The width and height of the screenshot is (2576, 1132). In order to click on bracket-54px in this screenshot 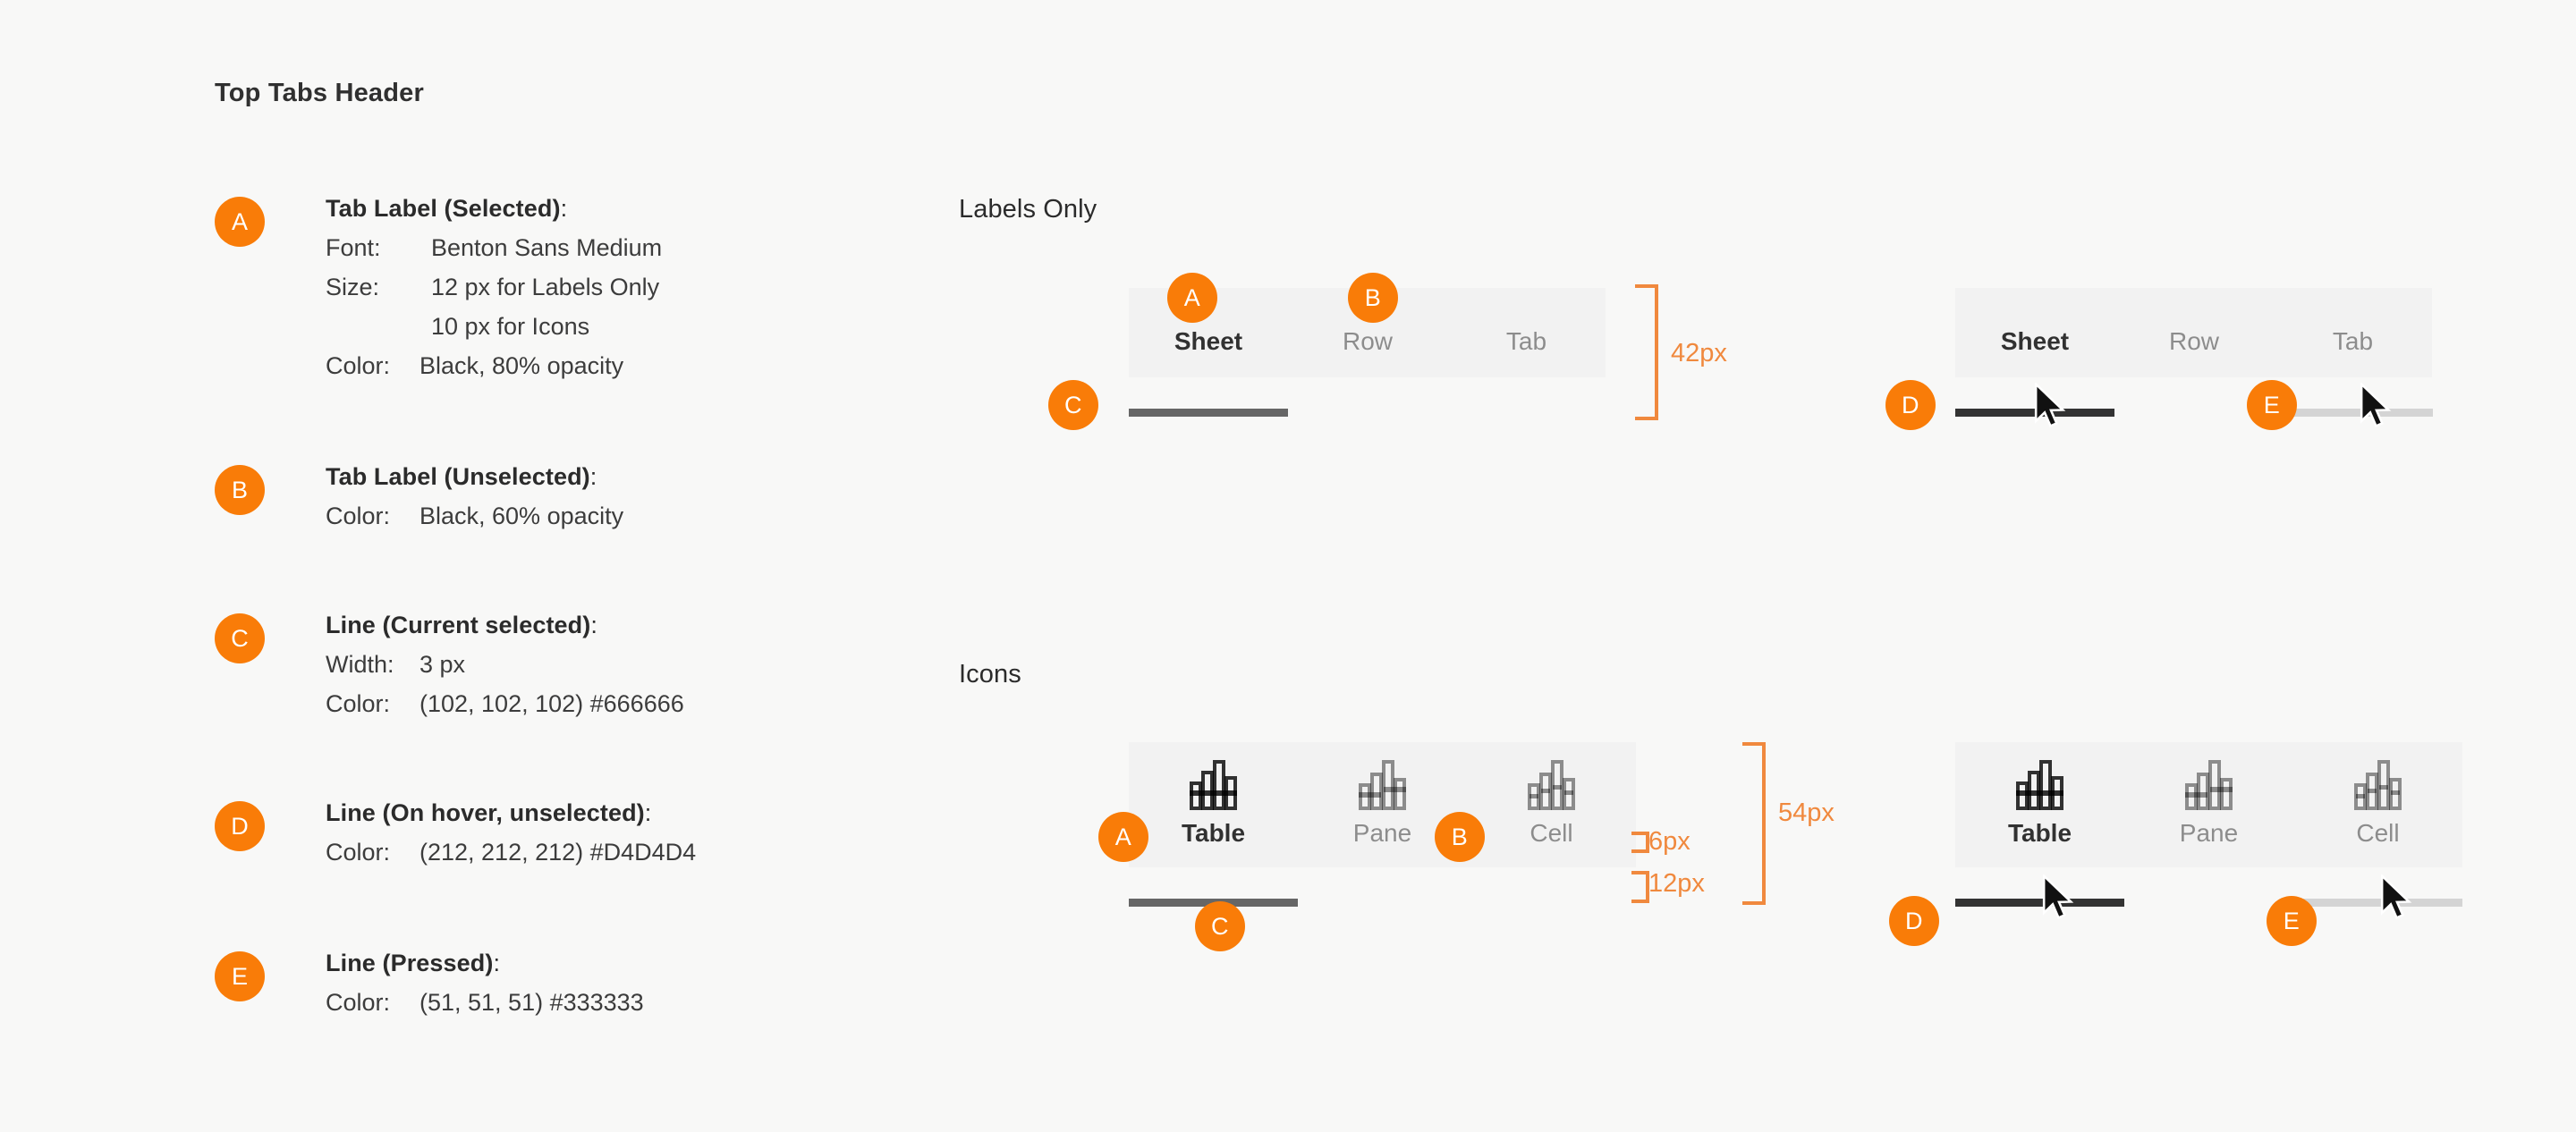, I will do `click(1754, 823)`.